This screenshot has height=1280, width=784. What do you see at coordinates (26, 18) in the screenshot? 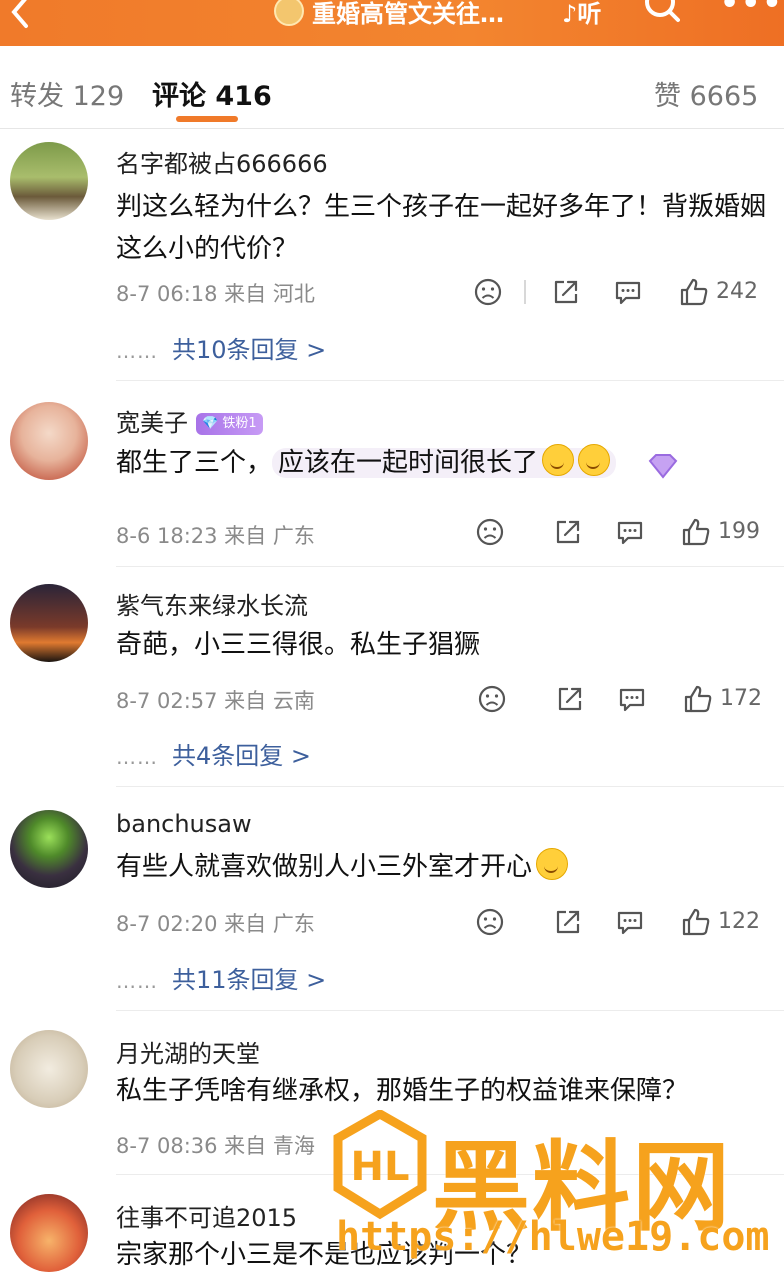
I see `chevron-left-icon` at bounding box center [26, 18].